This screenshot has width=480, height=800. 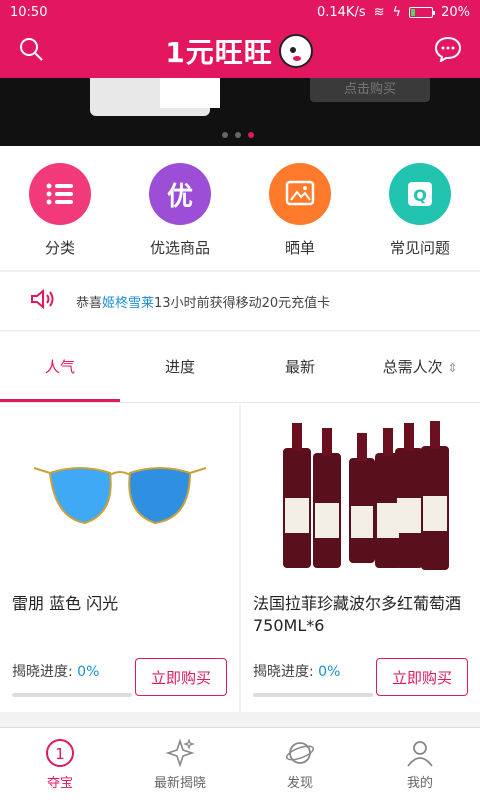 I want to click on nav-duobao: 1 夺宝, so click(x=60, y=764).